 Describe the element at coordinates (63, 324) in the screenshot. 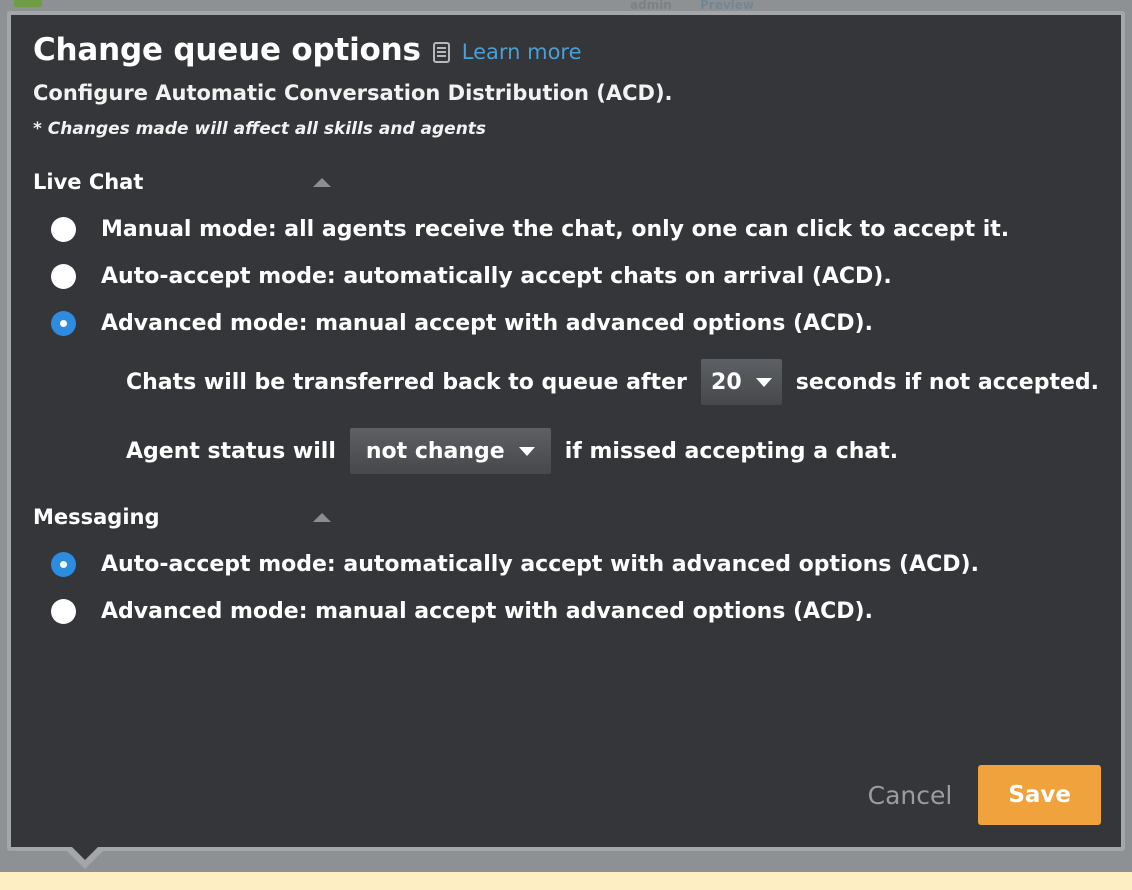

I see `radio-advanced` at that location.